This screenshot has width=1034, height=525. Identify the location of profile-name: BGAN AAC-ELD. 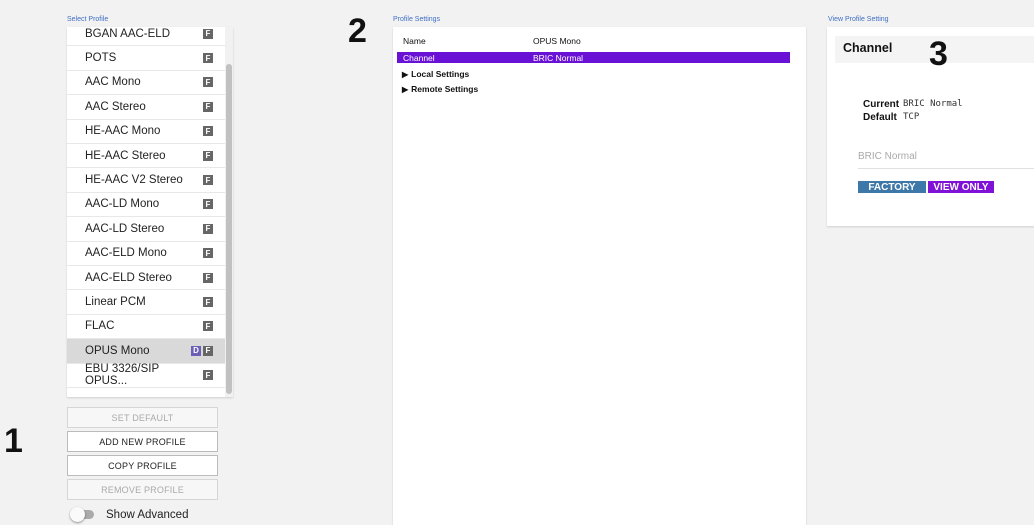
(127, 33).